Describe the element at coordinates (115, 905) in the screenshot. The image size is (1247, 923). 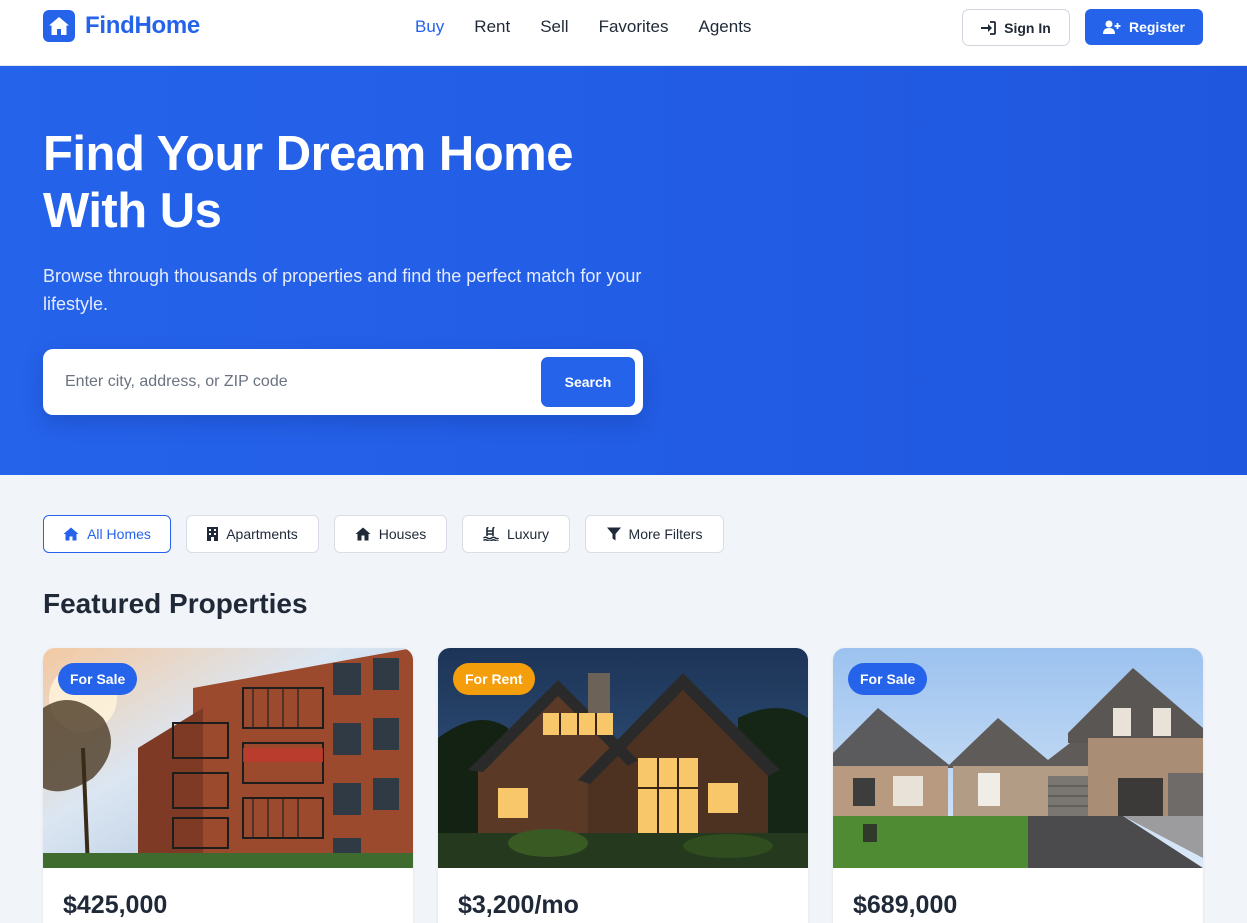
I see `property-price: $425,000` at that location.